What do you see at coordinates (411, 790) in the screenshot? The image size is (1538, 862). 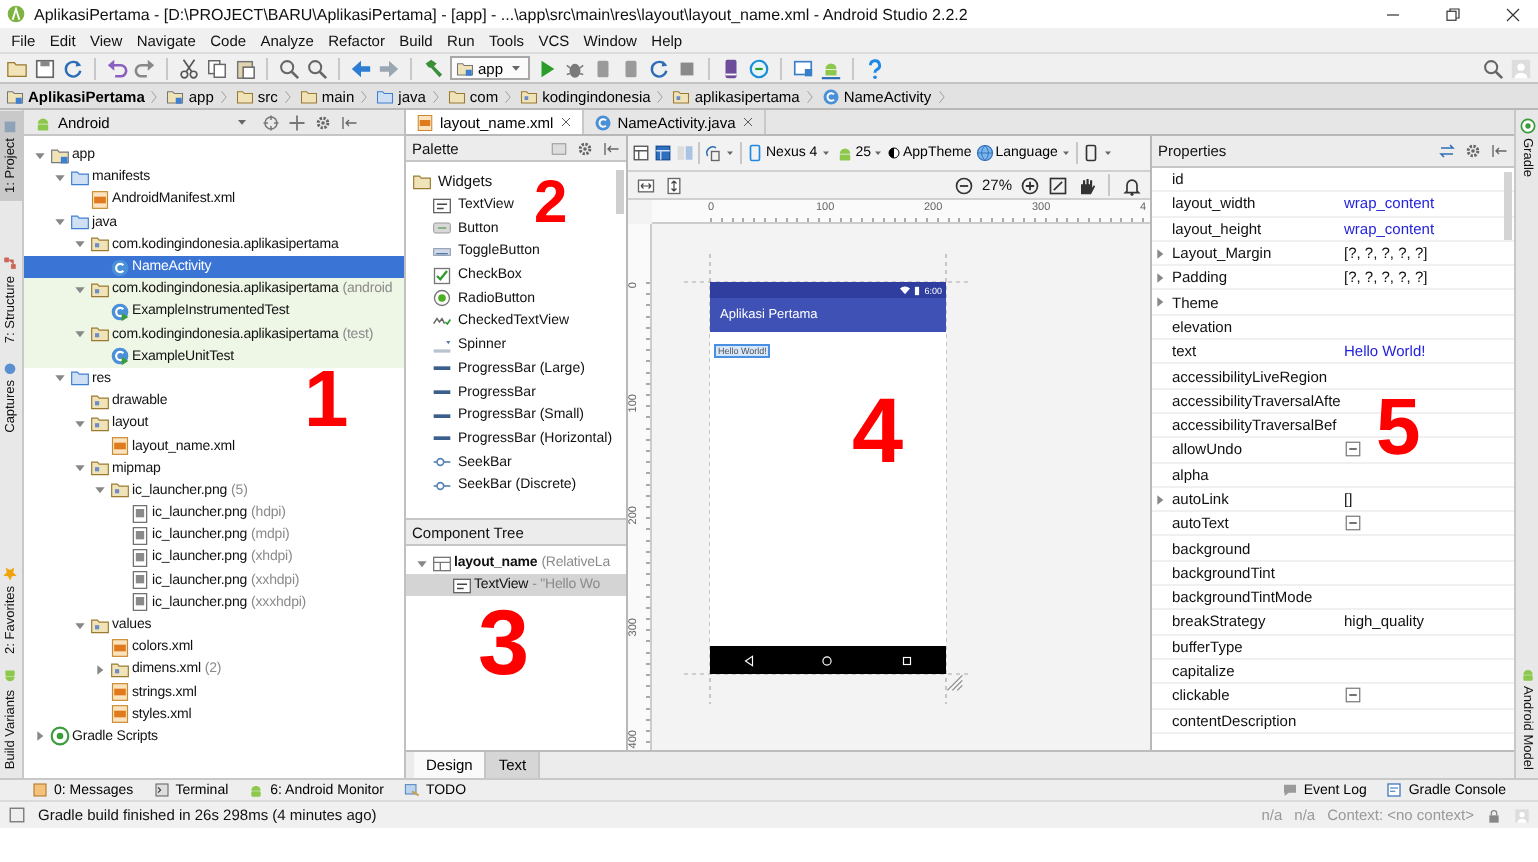 I see `todo-icon` at bounding box center [411, 790].